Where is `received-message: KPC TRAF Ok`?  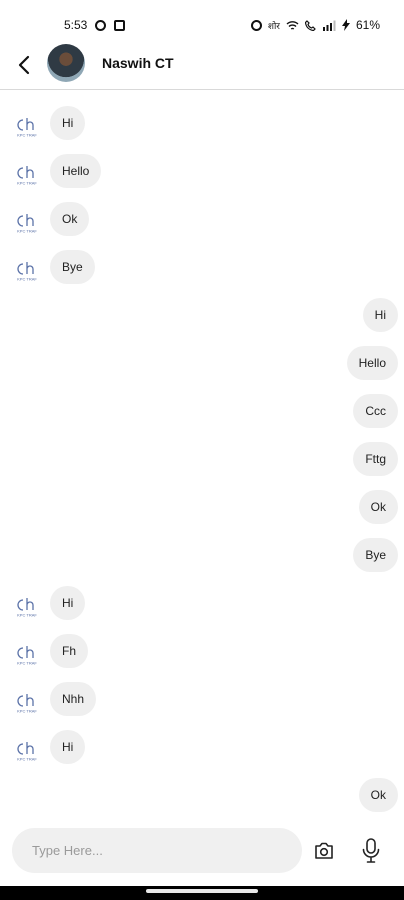
received-message: KPC TRAF Ok is located at coordinates (53, 219).